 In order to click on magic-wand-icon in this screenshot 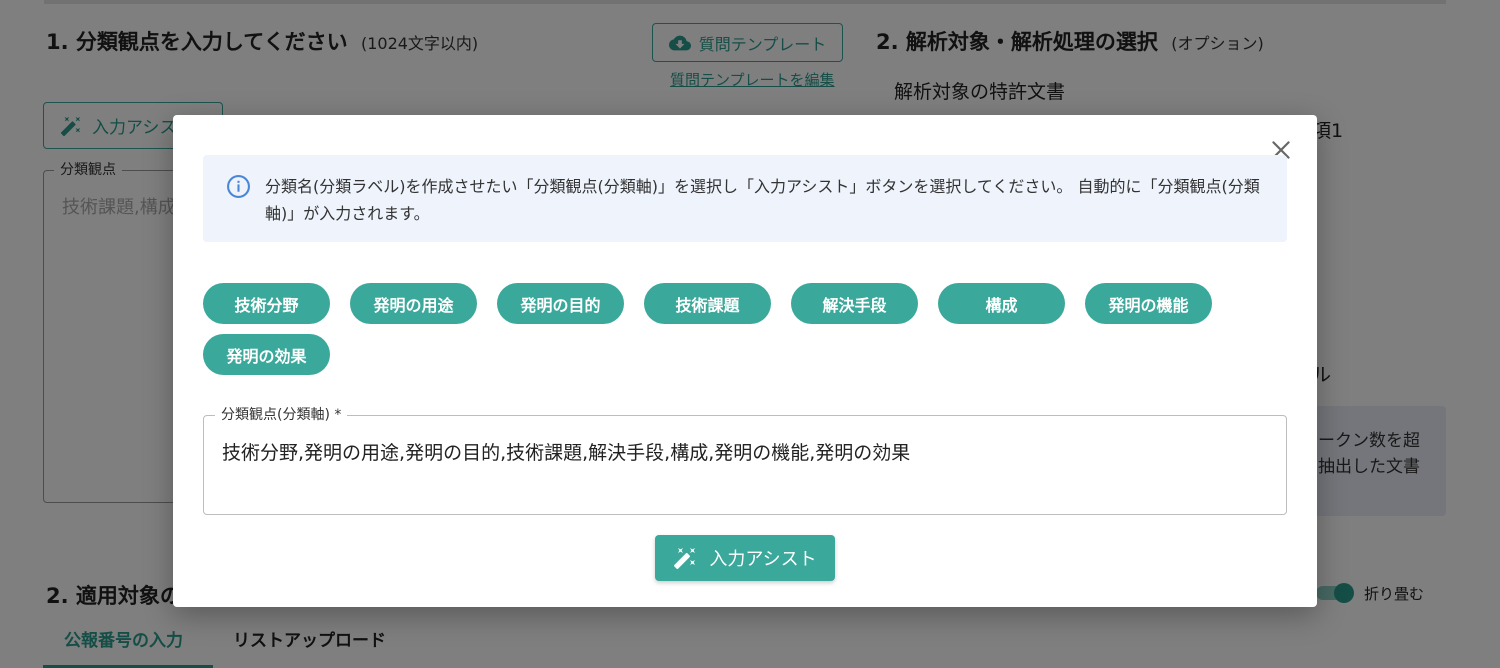, I will do `click(685, 559)`.